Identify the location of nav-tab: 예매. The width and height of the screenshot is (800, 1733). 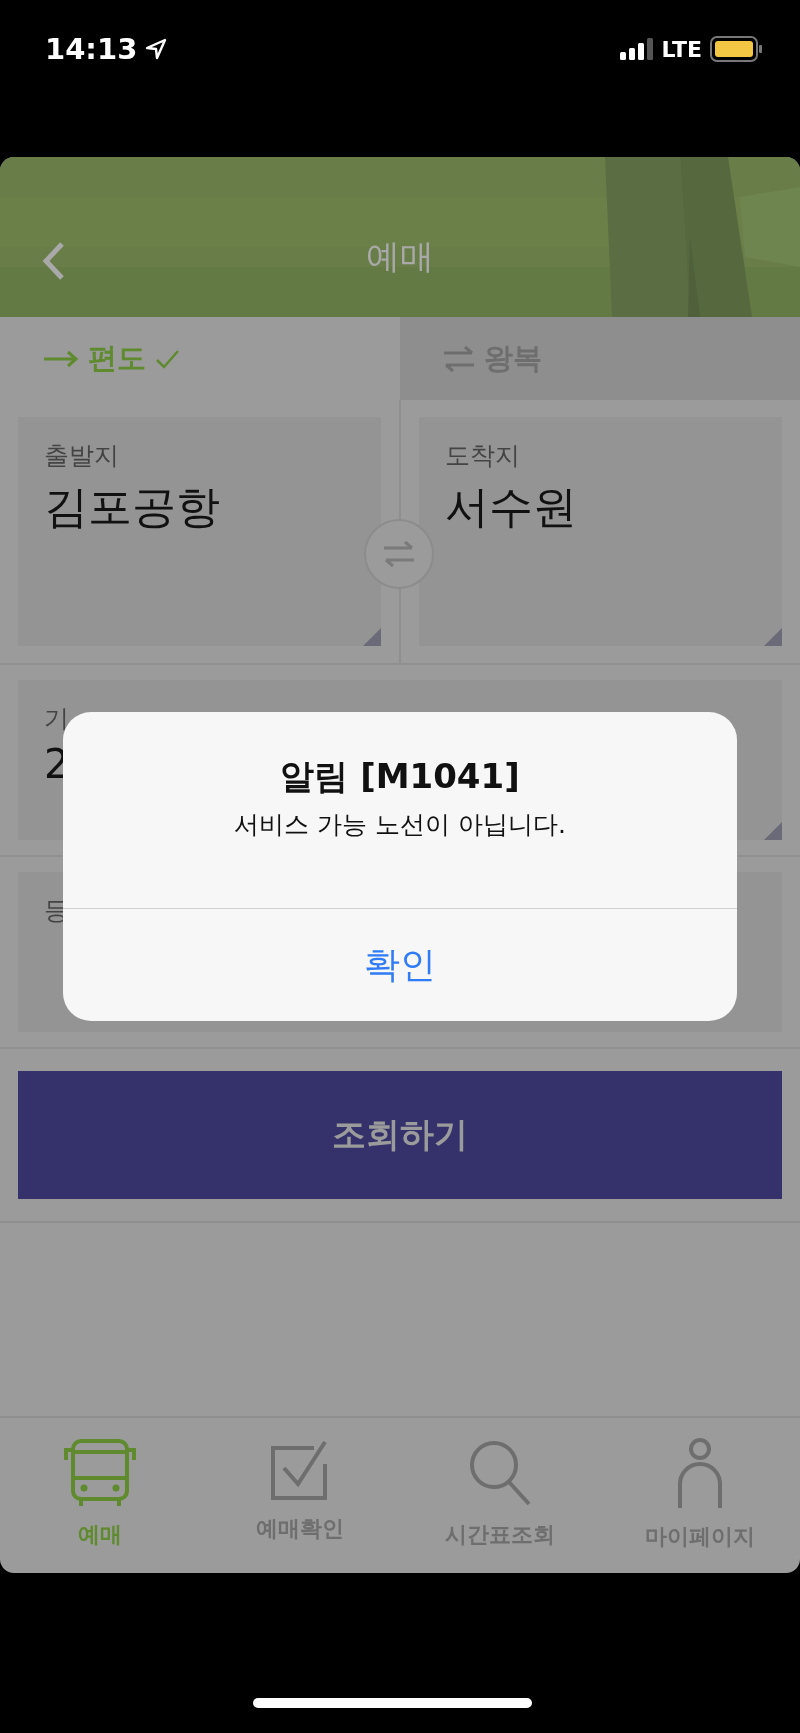
(100, 1495).